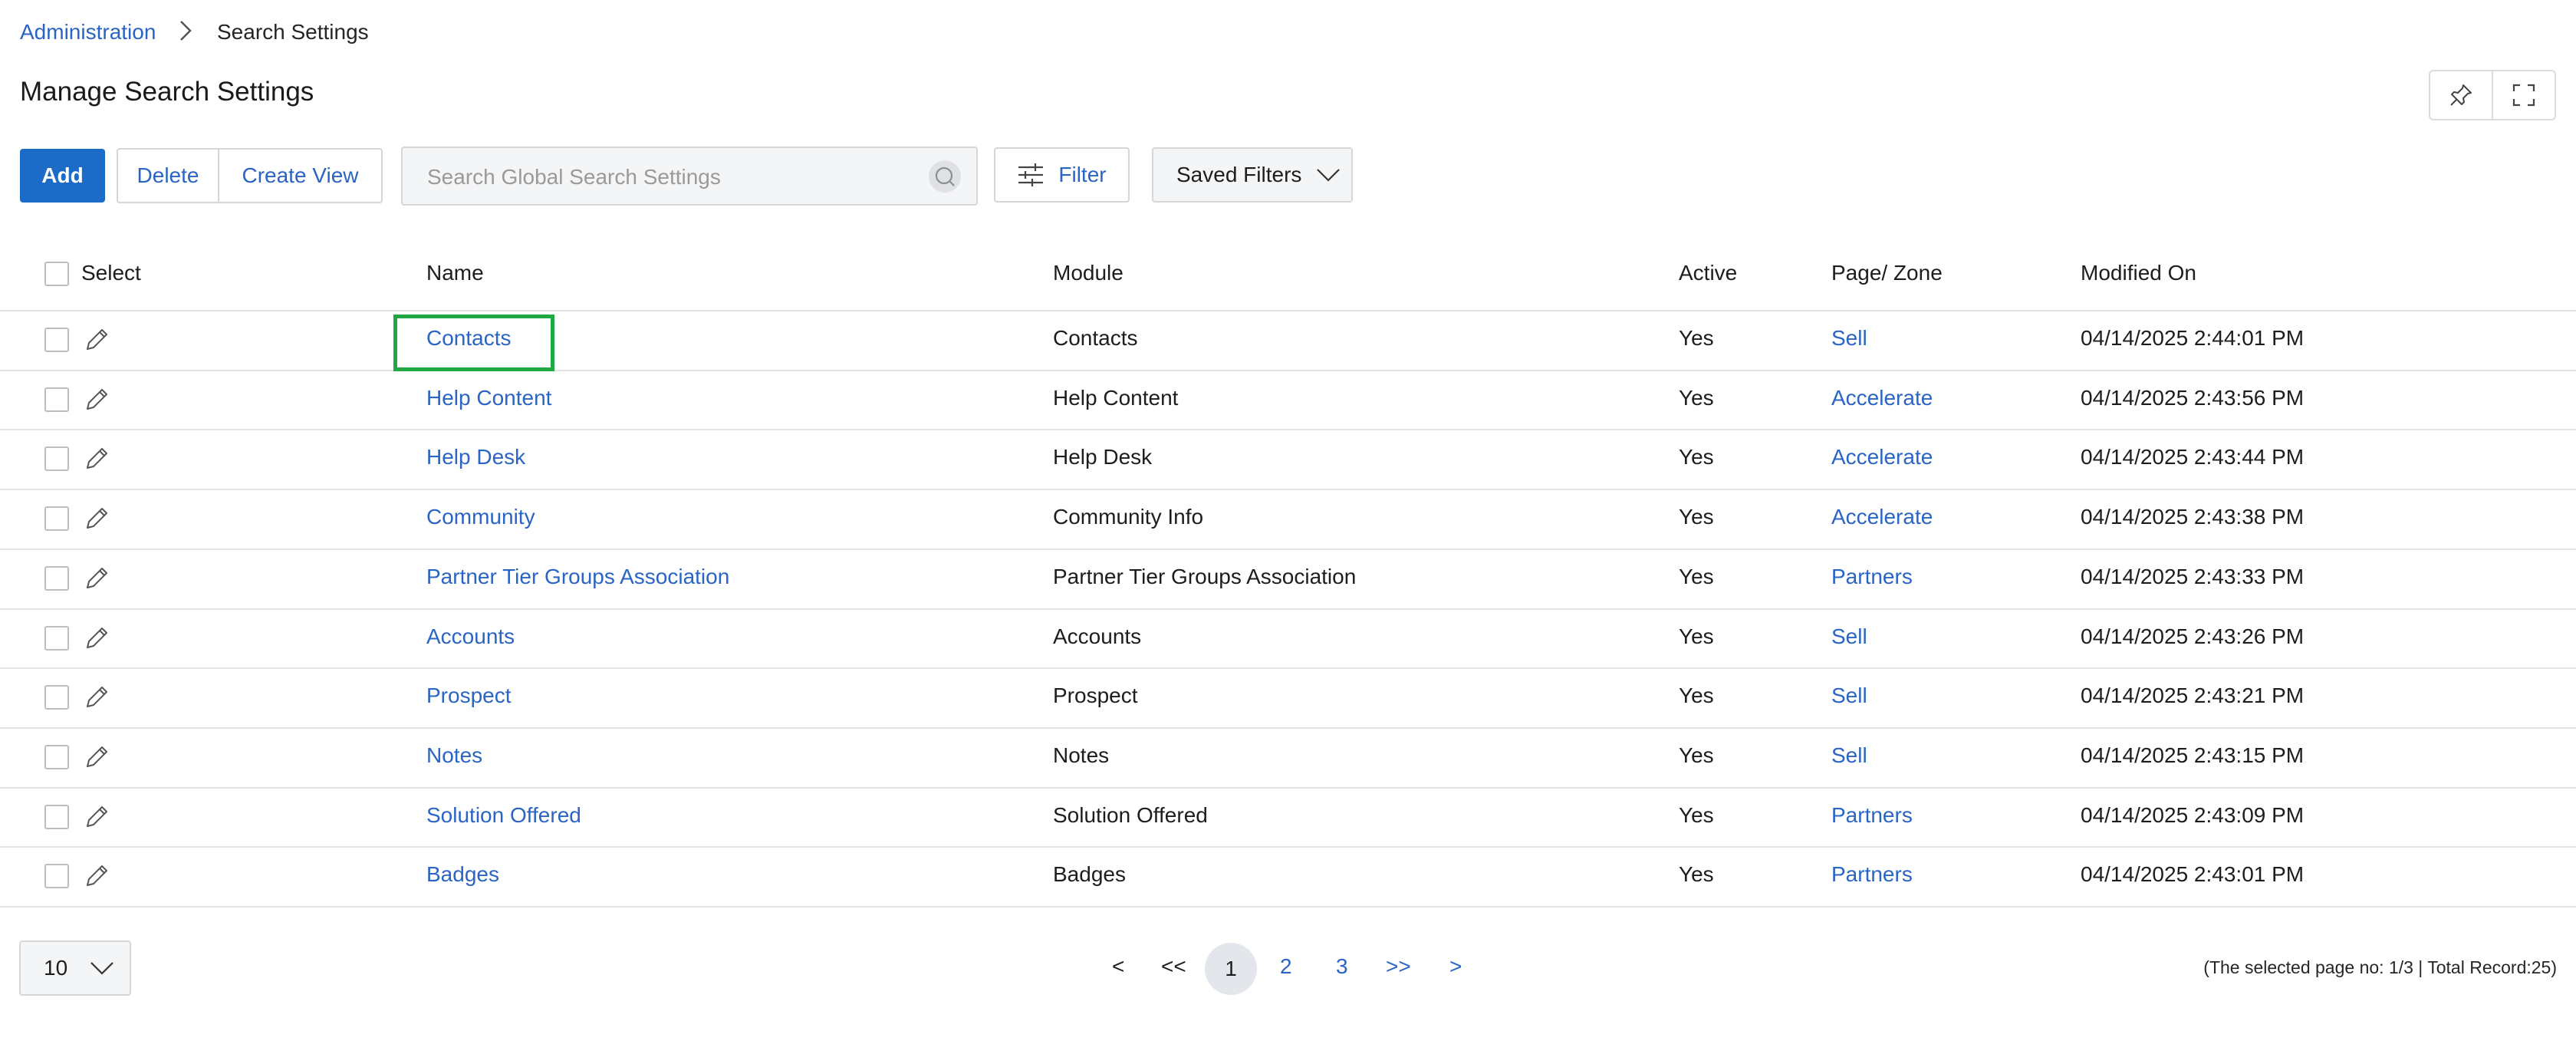 Image resolution: width=2576 pixels, height=1064 pixels. I want to click on fullscreen-icon, so click(2523, 95).